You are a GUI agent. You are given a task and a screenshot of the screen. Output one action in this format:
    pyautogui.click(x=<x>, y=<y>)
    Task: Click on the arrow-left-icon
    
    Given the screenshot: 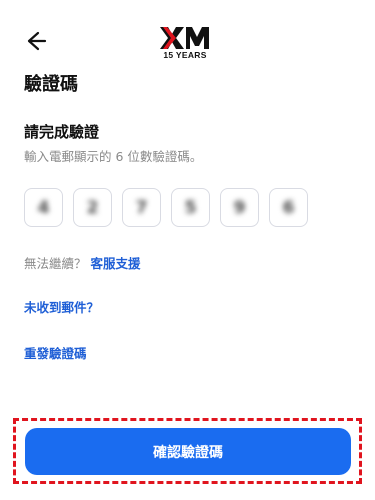 What is the action you would take?
    pyautogui.click(x=37, y=41)
    